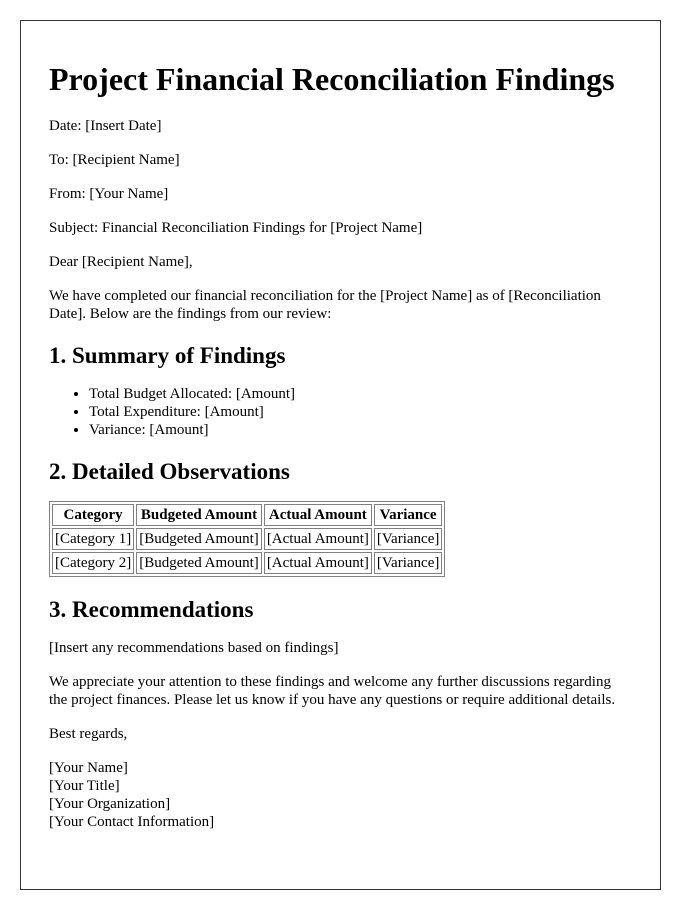 The width and height of the screenshot is (700, 900). Describe the element at coordinates (84, 786) in the screenshot. I see `signature-title: [Your Title]` at that location.